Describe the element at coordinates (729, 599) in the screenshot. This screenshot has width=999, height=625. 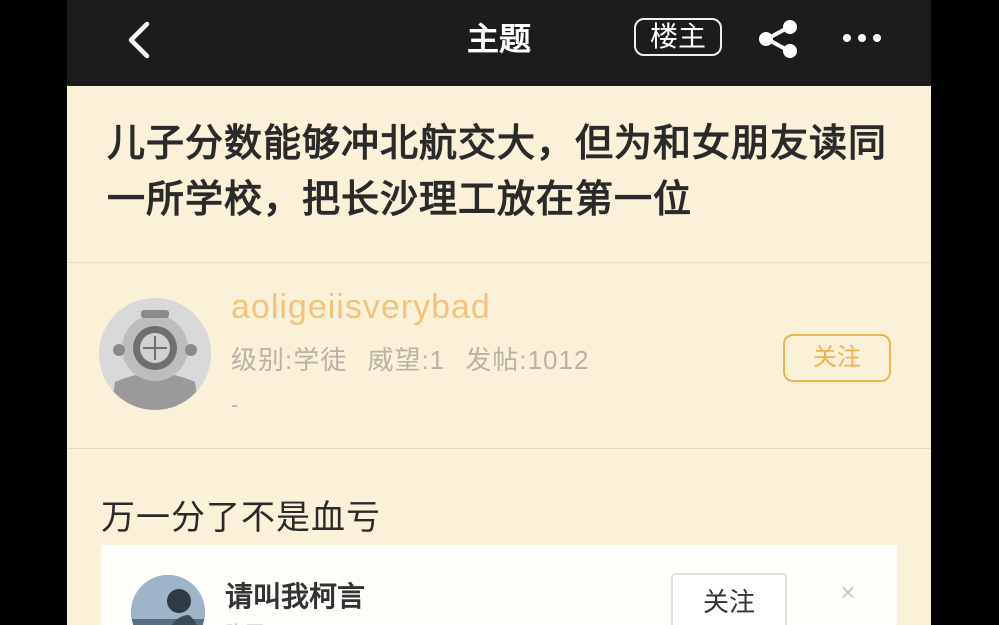
I see `follow-quote-author-button: 关注` at that location.